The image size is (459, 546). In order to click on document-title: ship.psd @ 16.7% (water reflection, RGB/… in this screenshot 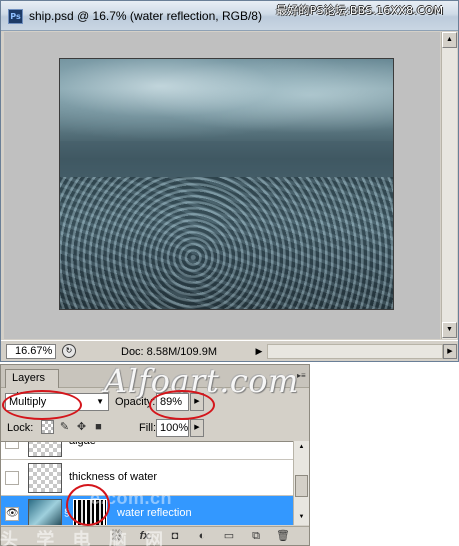, I will do `click(145, 16)`.